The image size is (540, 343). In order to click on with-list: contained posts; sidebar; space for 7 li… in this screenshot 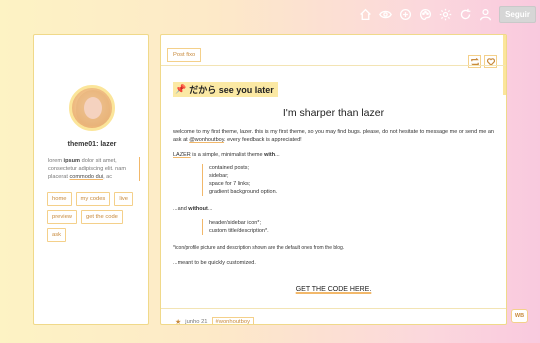, I will do `click(239, 180)`.